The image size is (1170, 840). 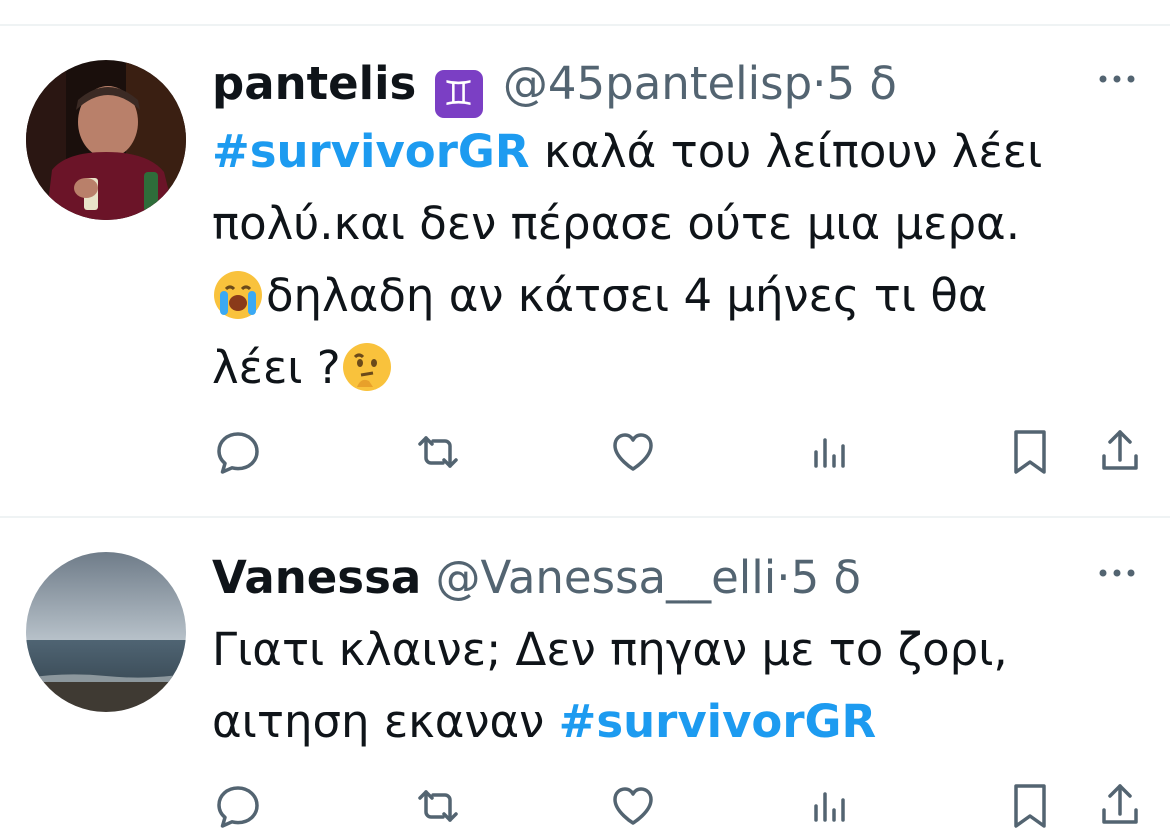 I want to click on tweet-header: Vanessa @Vanessa__elli·5 δ, so click(x=536, y=578).